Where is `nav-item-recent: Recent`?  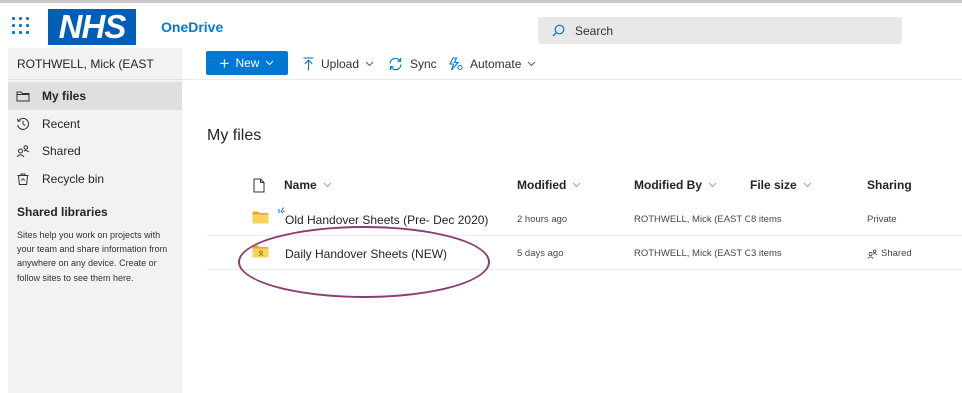 nav-item-recent: Recent is located at coordinates (95, 124).